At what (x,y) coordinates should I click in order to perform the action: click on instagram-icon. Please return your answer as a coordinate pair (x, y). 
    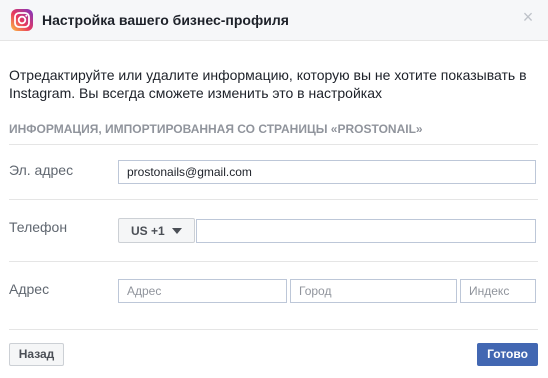
    Looking at the image, I should click on (22, 20).